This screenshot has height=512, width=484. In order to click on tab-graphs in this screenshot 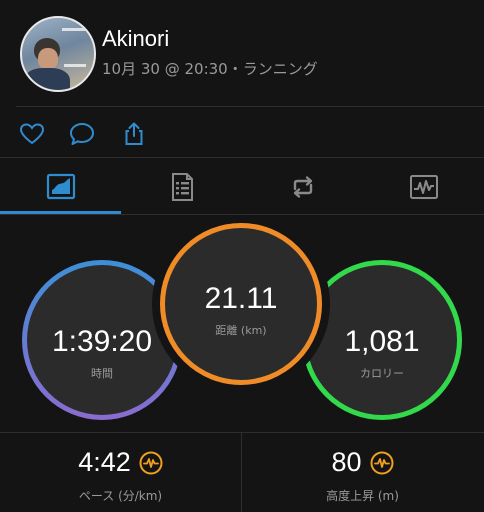, I will do `click(423, 187)`.